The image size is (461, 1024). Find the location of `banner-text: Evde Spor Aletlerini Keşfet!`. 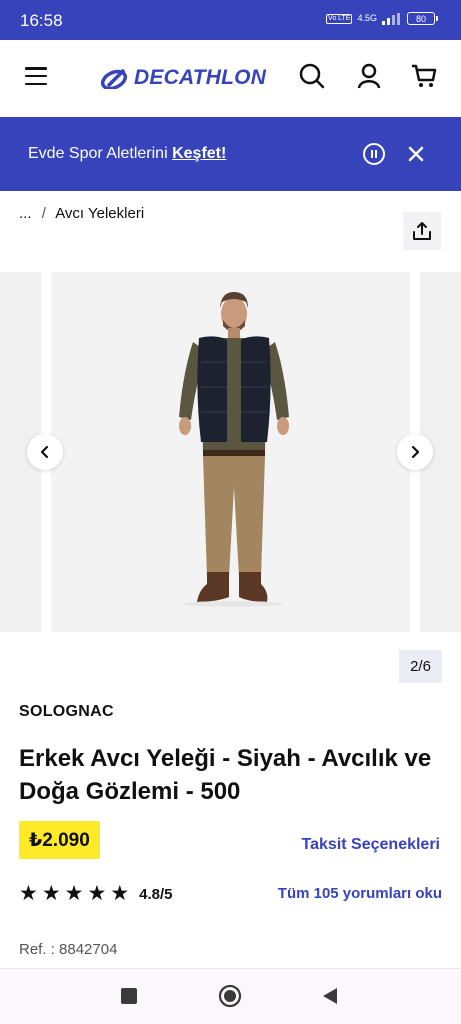

banner-text: Evde Spor Aletlerini Keşfet! is located at coordinates (127, 154).